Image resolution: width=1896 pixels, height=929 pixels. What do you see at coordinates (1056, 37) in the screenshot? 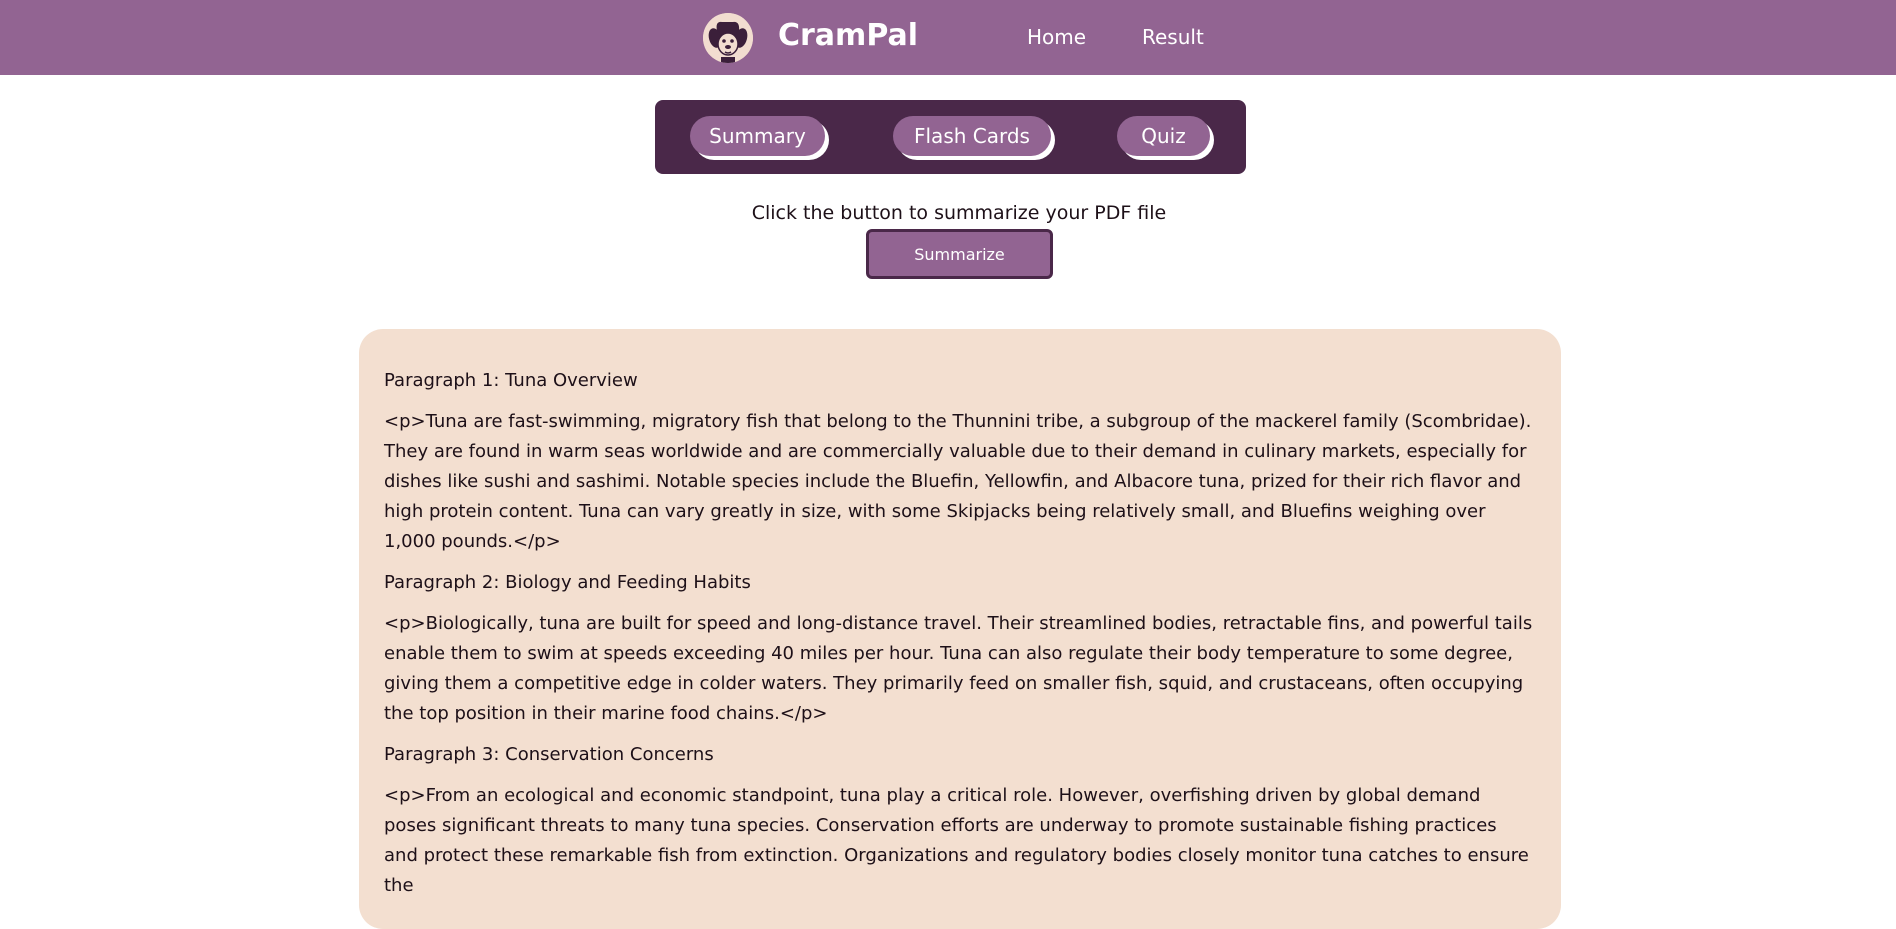
I see `nav-link-home: Home` at bounding box center [1056, 37].